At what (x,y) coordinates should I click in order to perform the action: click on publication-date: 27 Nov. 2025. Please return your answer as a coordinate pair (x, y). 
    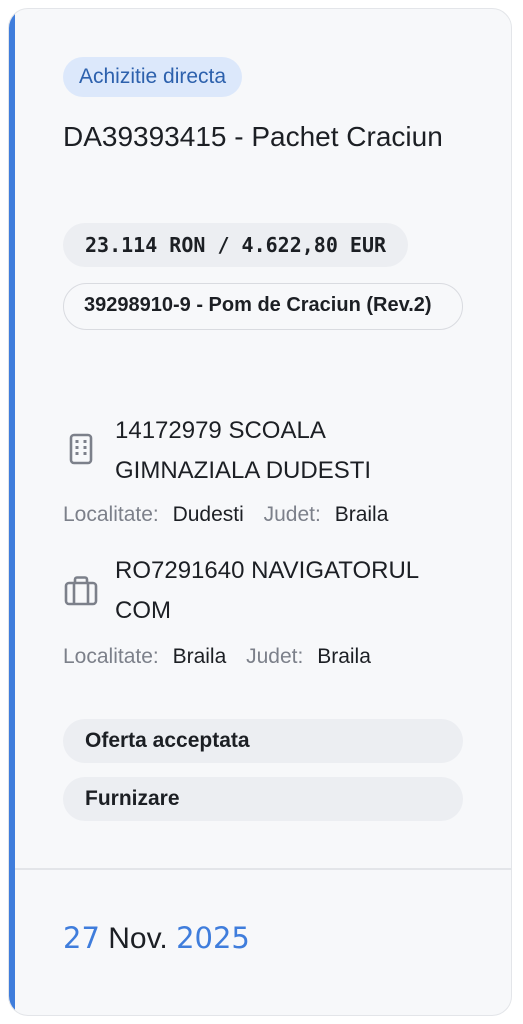
    Looking at the image, I should click on (156, 938).